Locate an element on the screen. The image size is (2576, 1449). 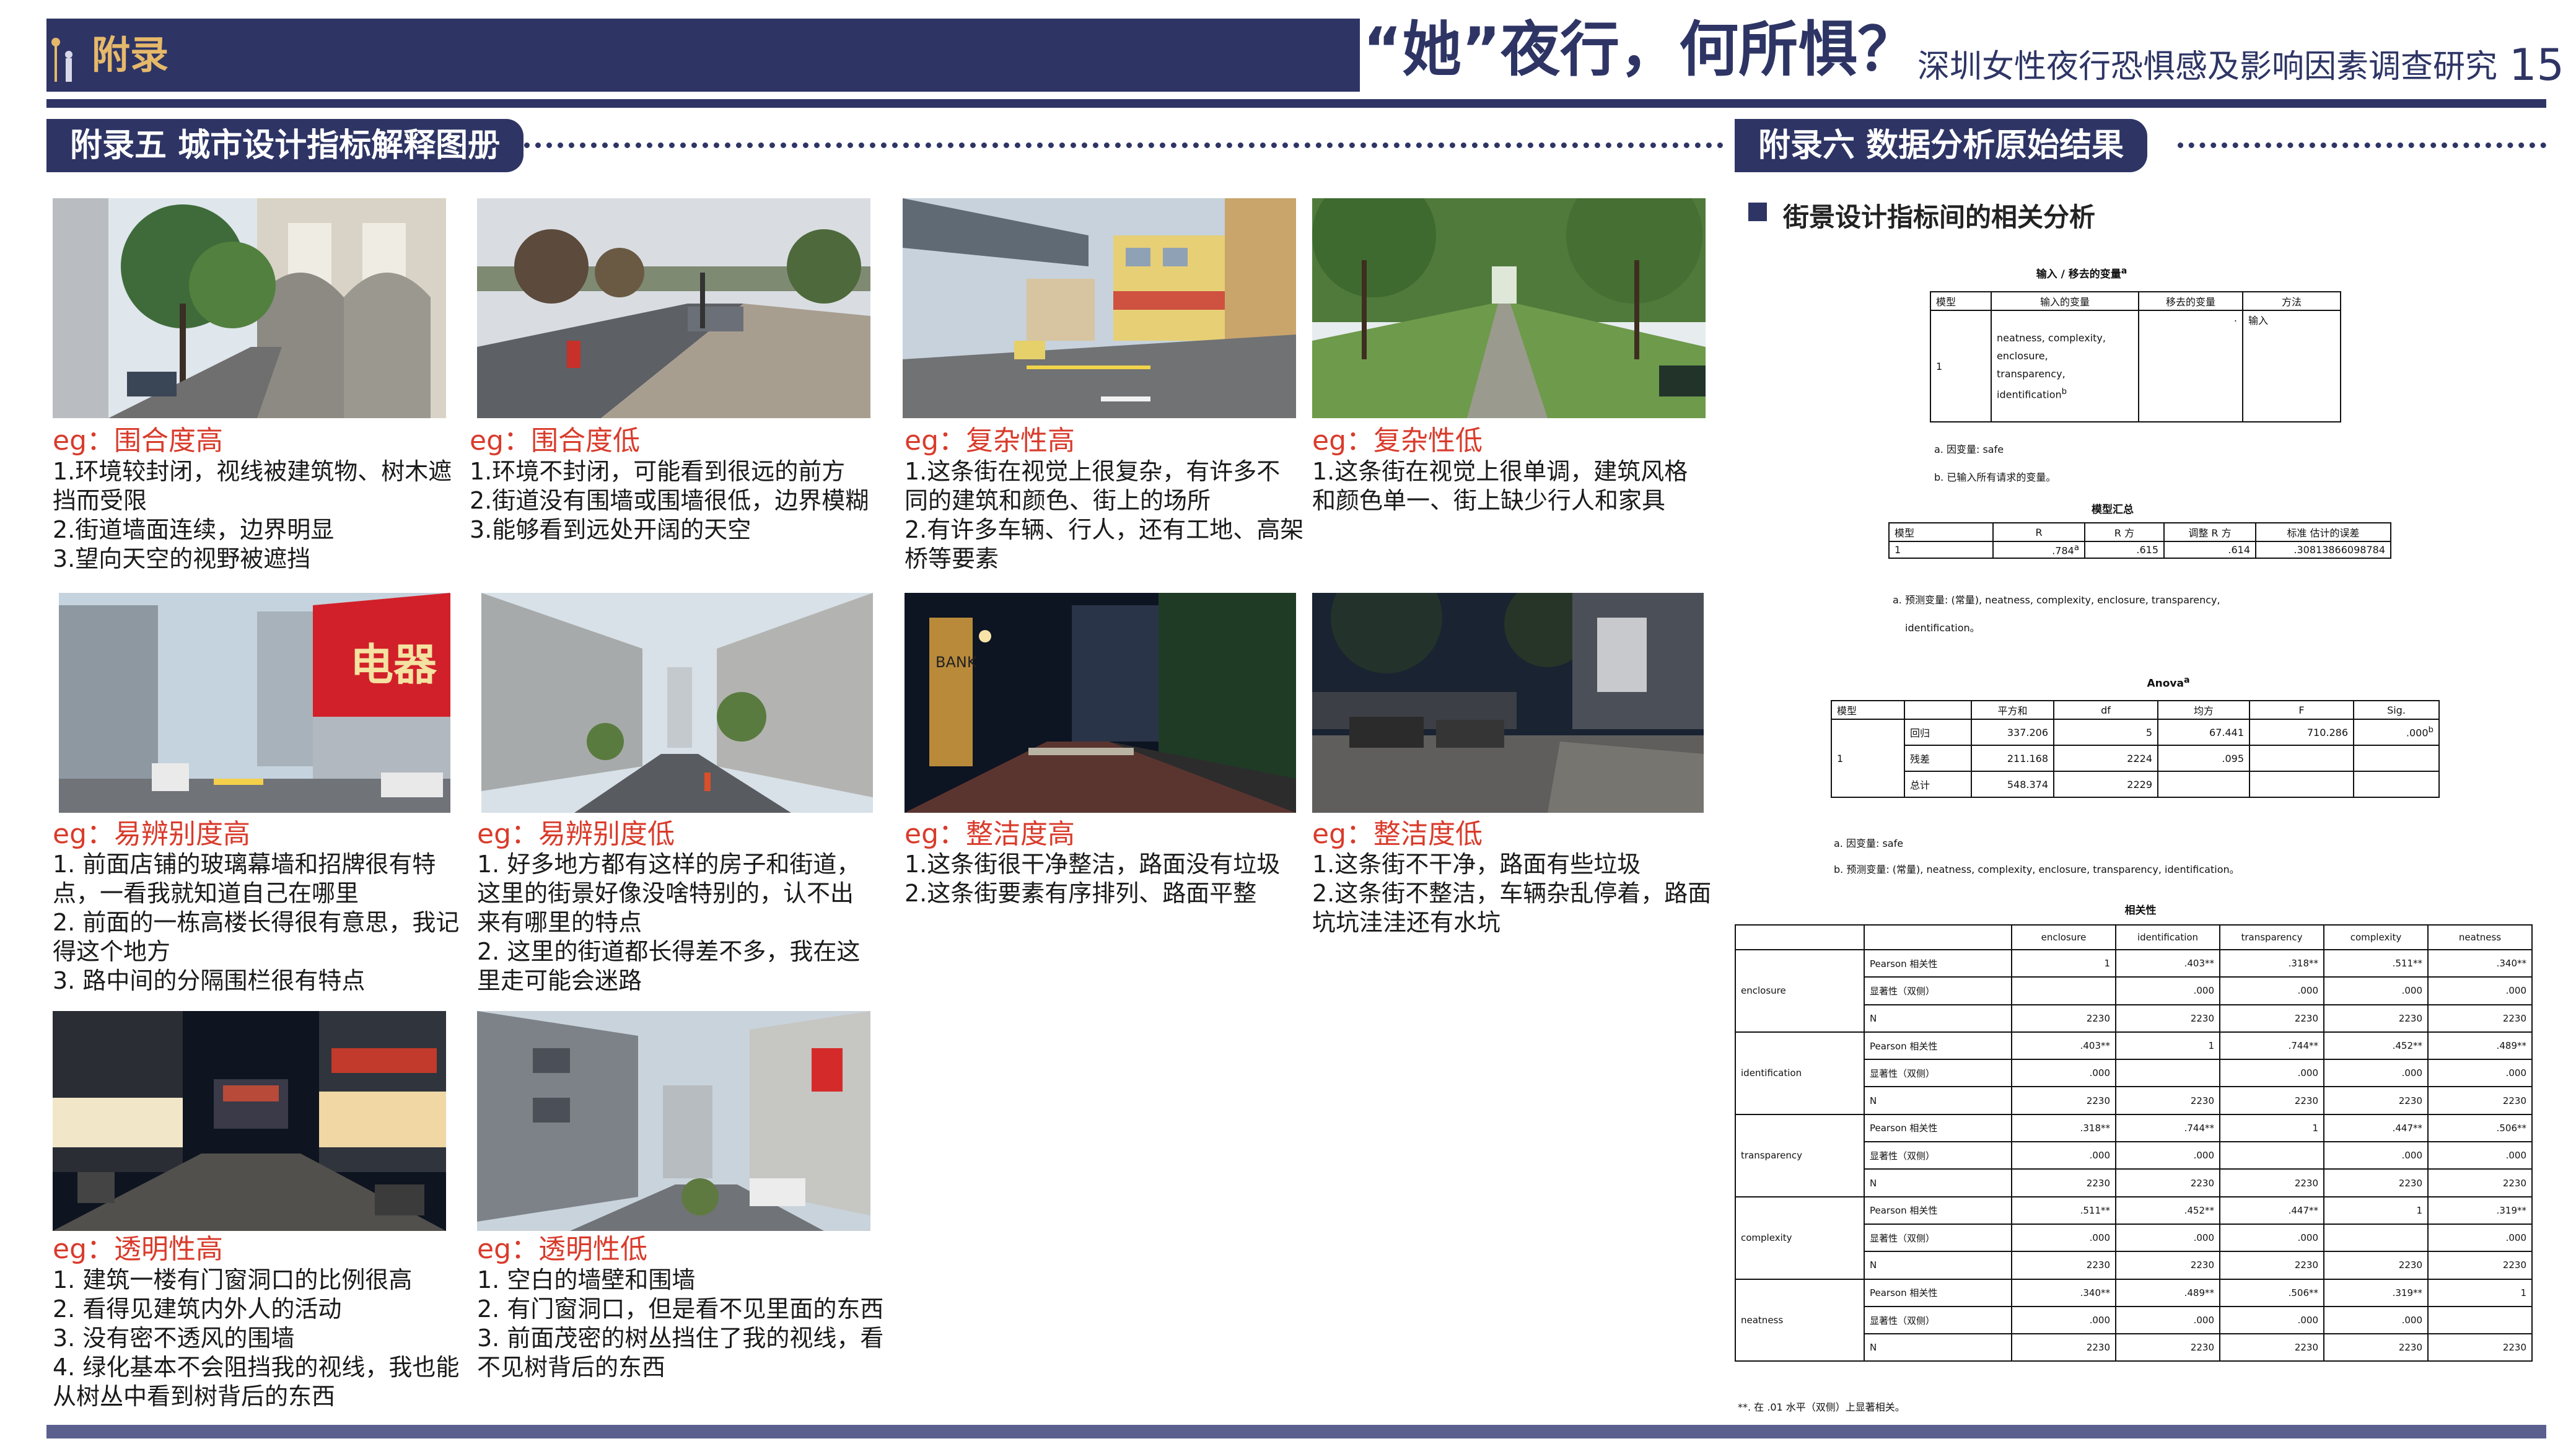
report-subtitle: 深圳女性夜行恐惧感及影响因素调查研究 is located at coordinates (2207, 66).